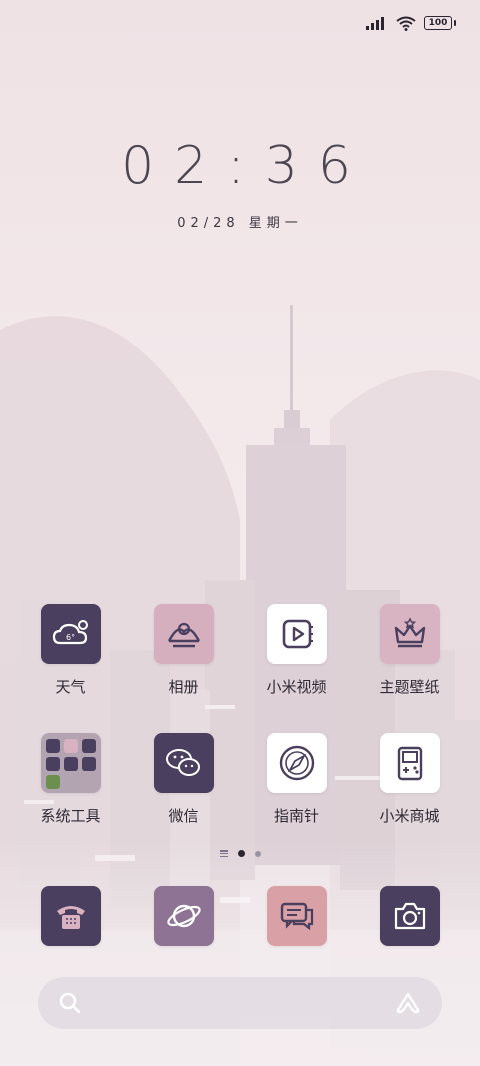  What do you see at coordinates (70, 746) in the screenshot?
I see `mini-app-icon` at bounding box center [70, 746].